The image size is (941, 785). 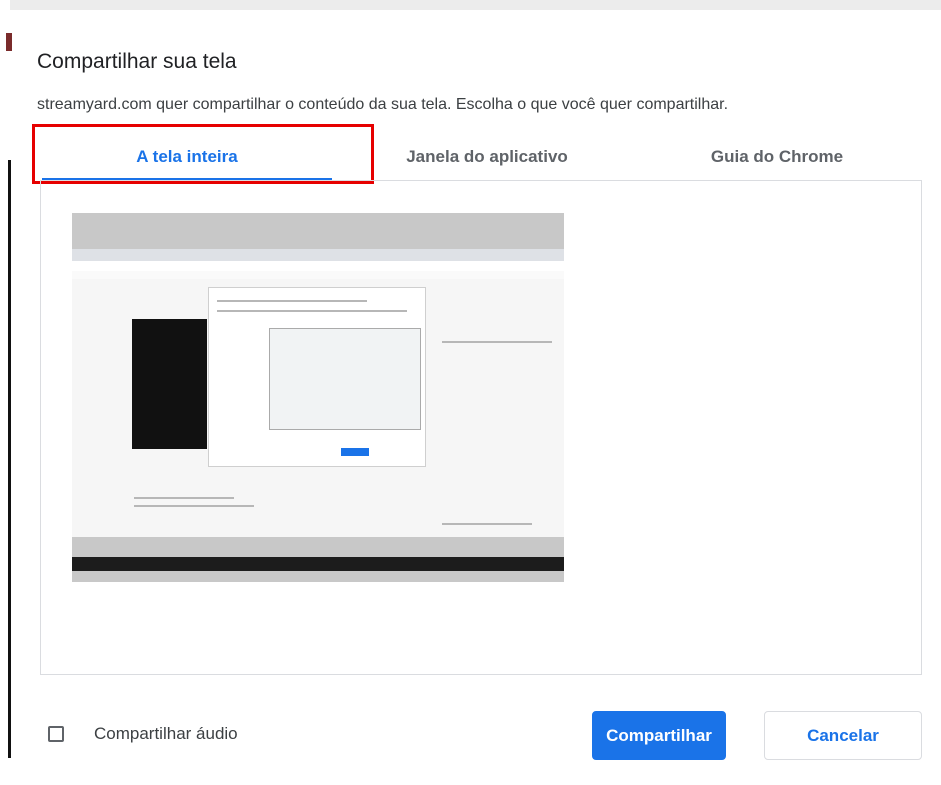 I want to click on thumb-bookmarks-bar, so click(x=318, y=275).